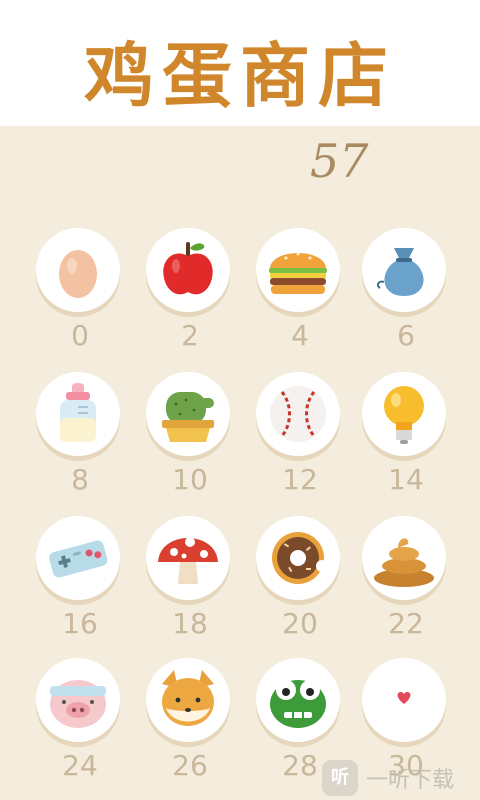  Describe the element at coordinates (406, 335) in the screenshot. I see `item-price: 6` at that location.